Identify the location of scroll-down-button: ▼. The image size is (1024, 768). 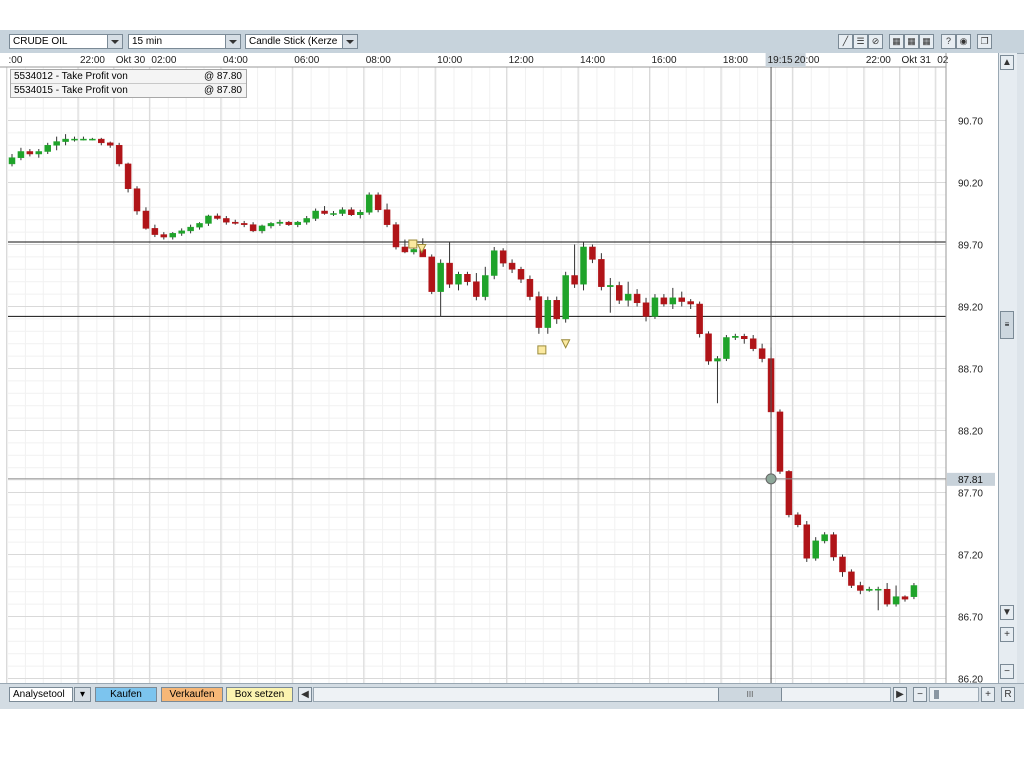
(1007, 612).